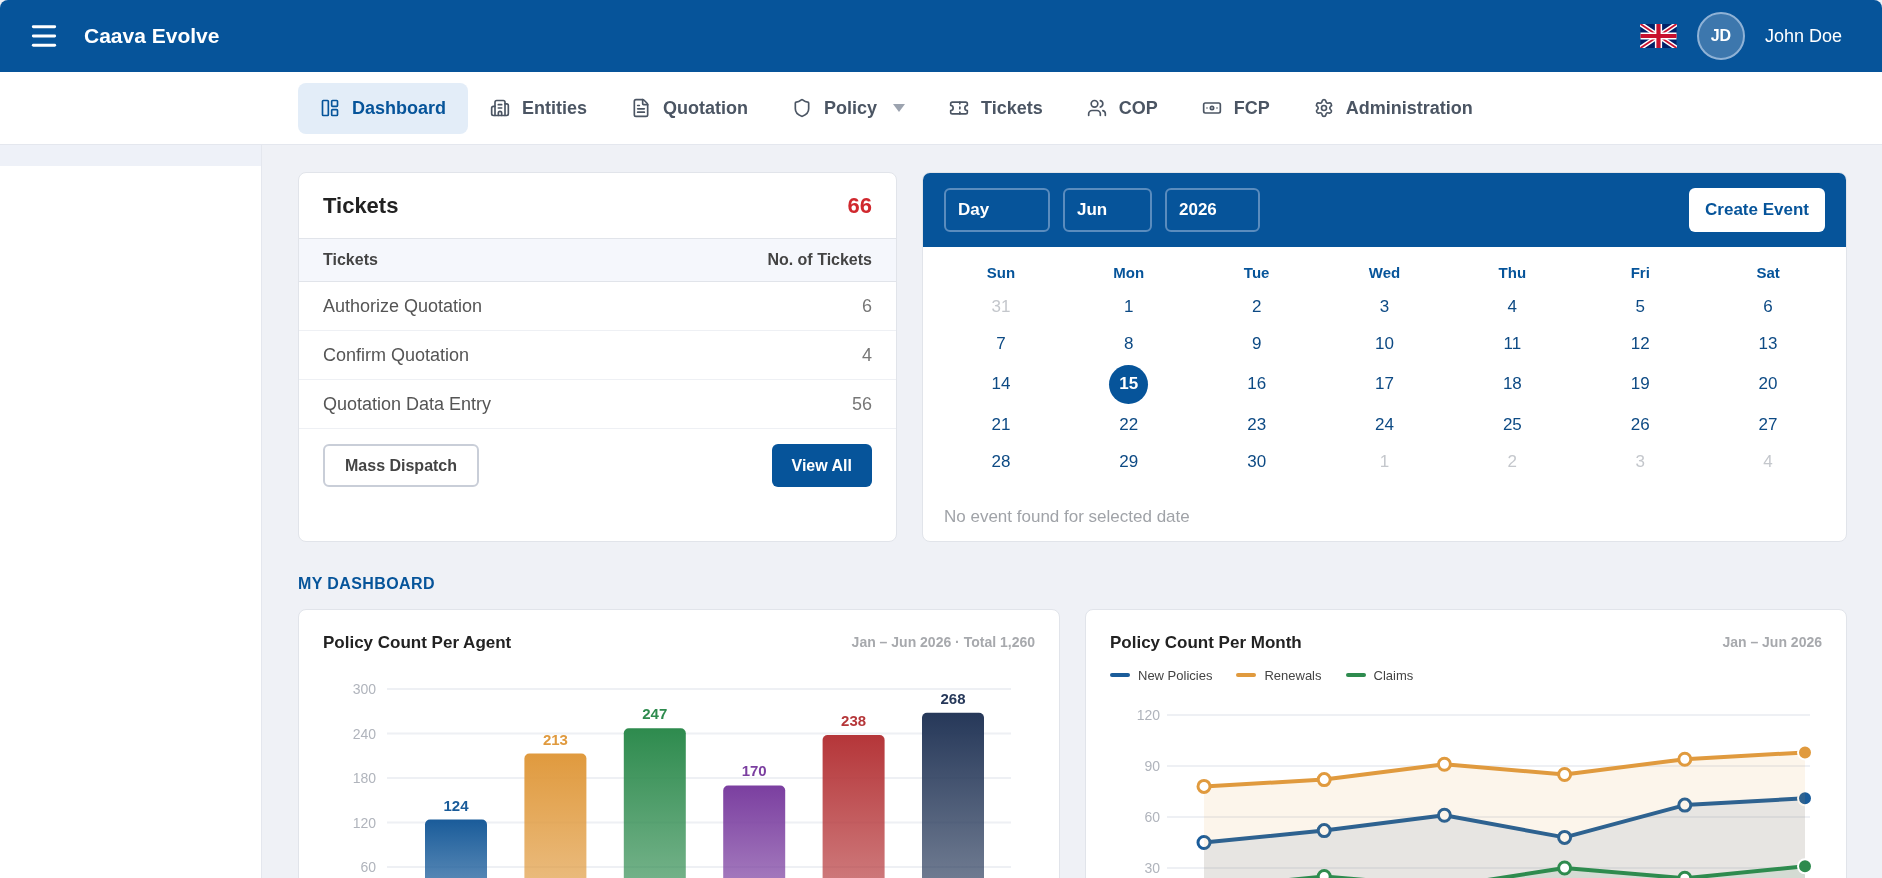  What do you see at coordinates (1658, 36) in the screenshot?
I see `flag-icon` at bounding box center [1658, 36].